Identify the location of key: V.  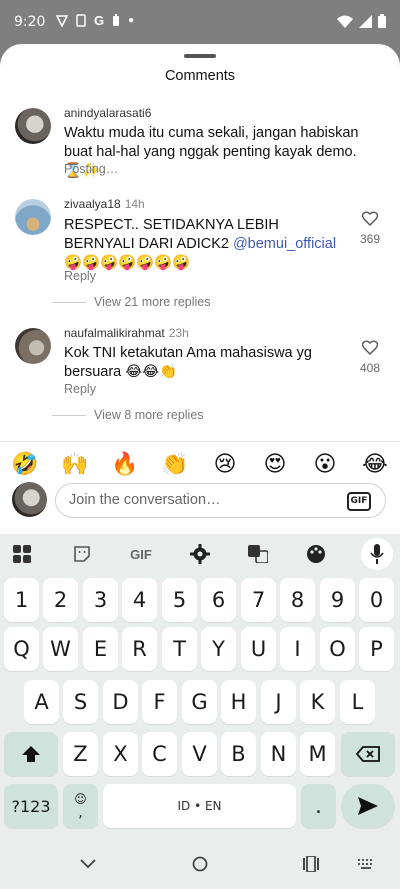
(199, 754).